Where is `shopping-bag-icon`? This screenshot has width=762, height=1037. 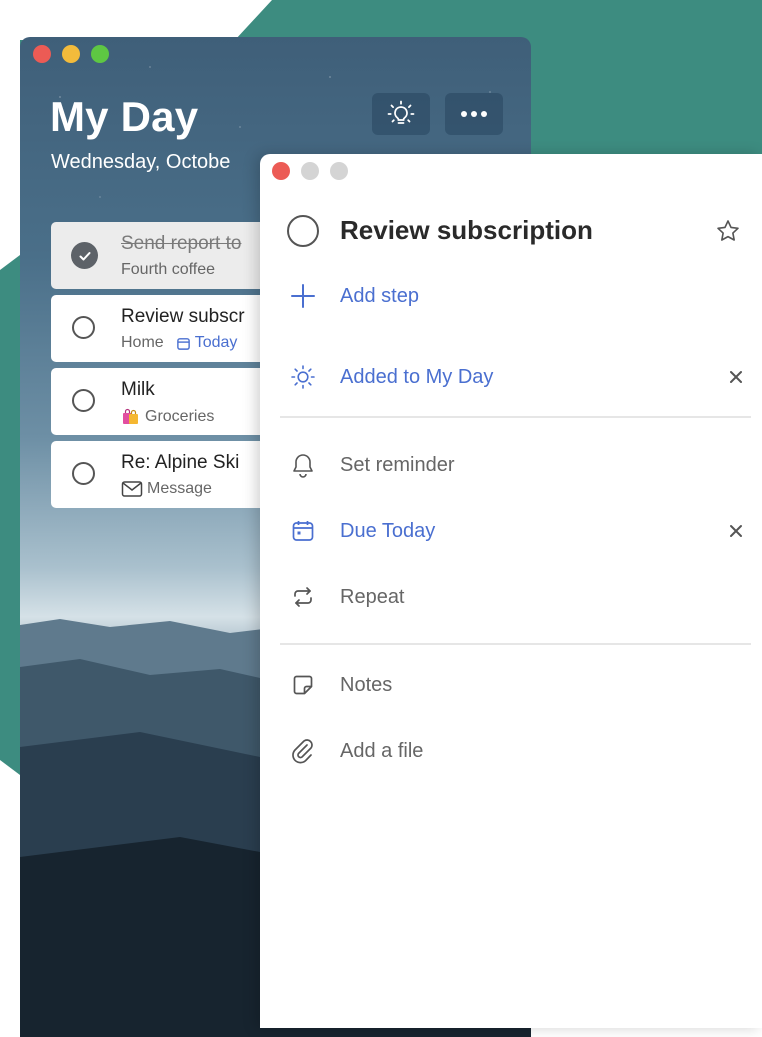 shopping-bag-icon is located at coordinates (130, 416).